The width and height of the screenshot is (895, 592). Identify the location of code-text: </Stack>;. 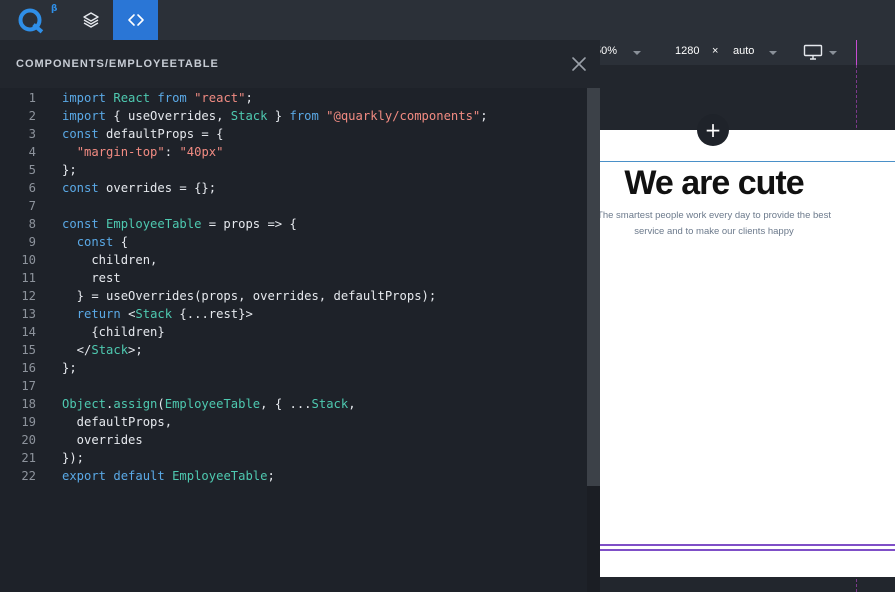
(102, 350).